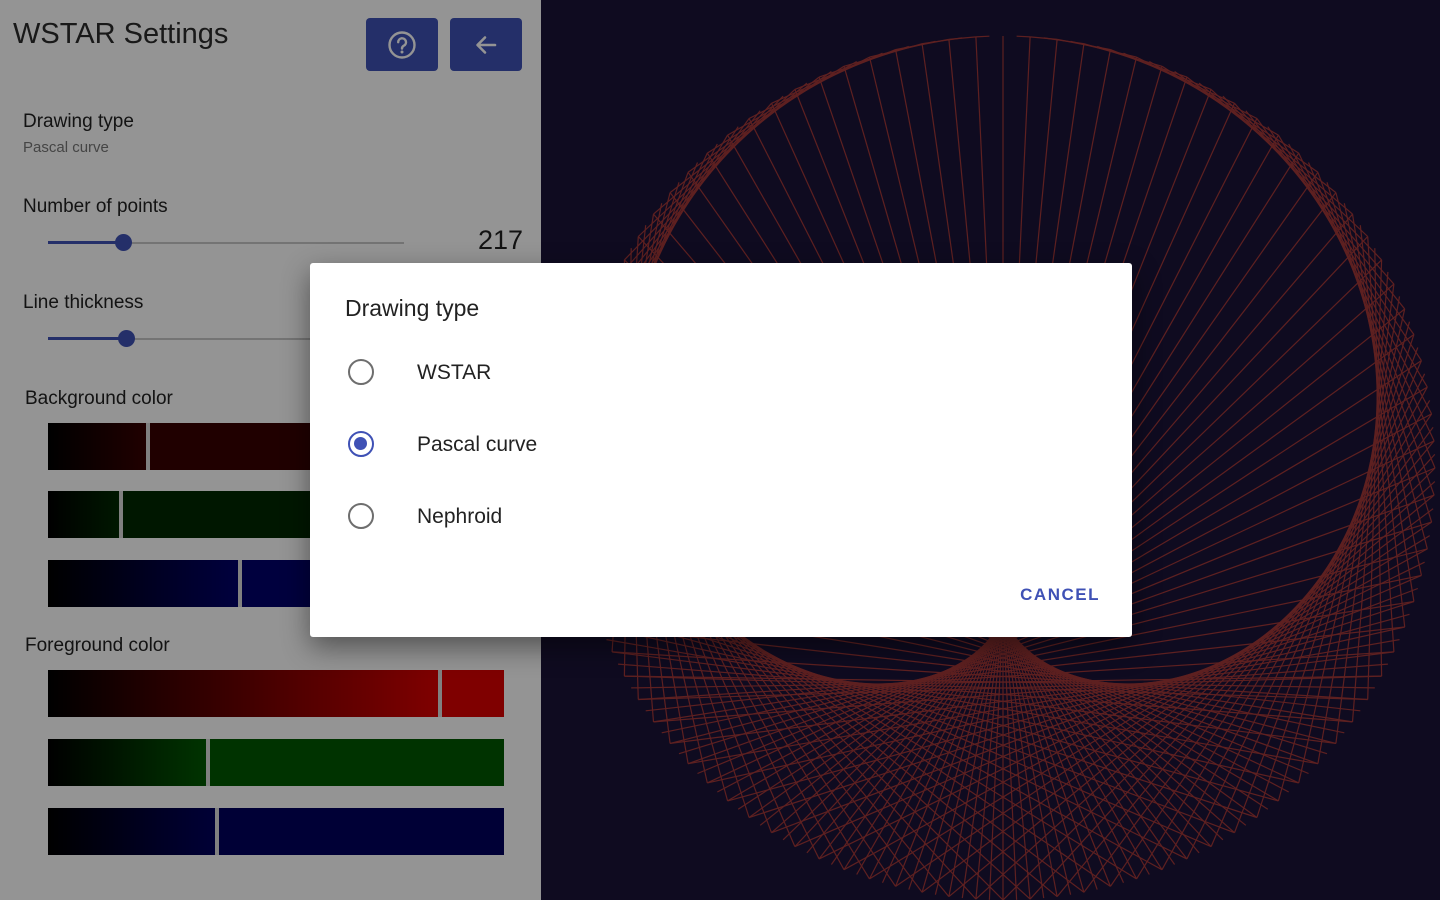 This screenshot has width=1440, height=900. Describe the element at coordinates (477, 444) in the screenshot. I see `option-label: Pascal curve` at that location.